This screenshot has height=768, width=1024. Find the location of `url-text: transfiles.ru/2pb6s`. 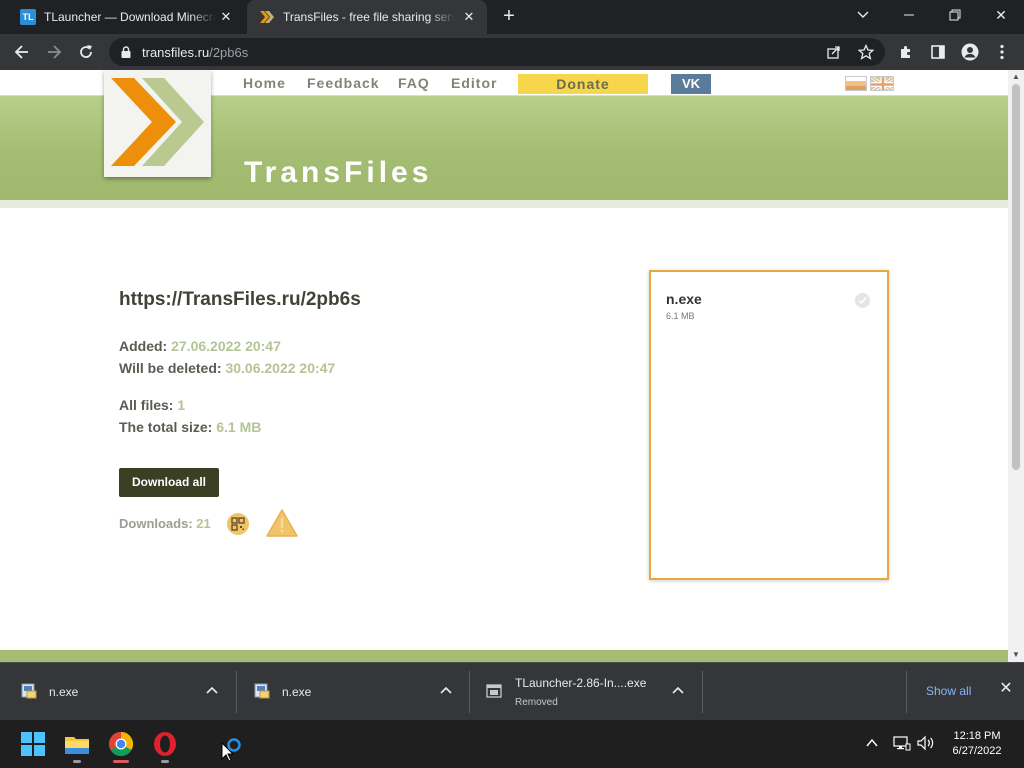

url-text: transfiles.ru/2pb6s is located at coordinates (195, 52).